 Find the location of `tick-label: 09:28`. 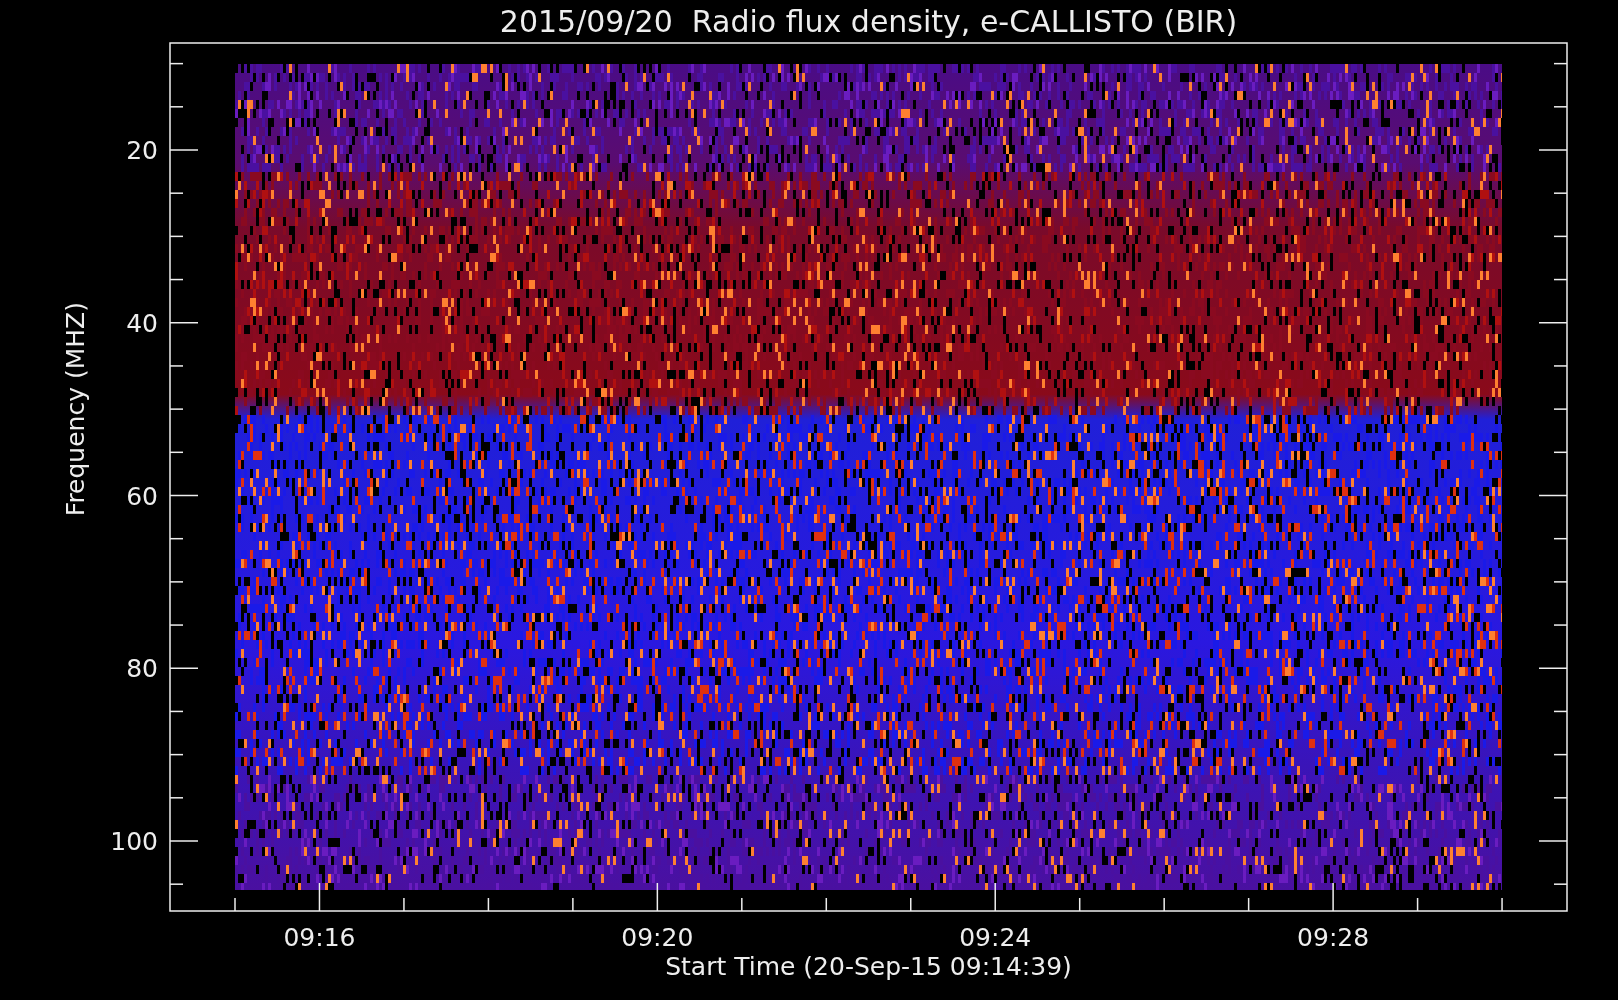

tick-label: 09:28 is located at coordinates (1333, 937).